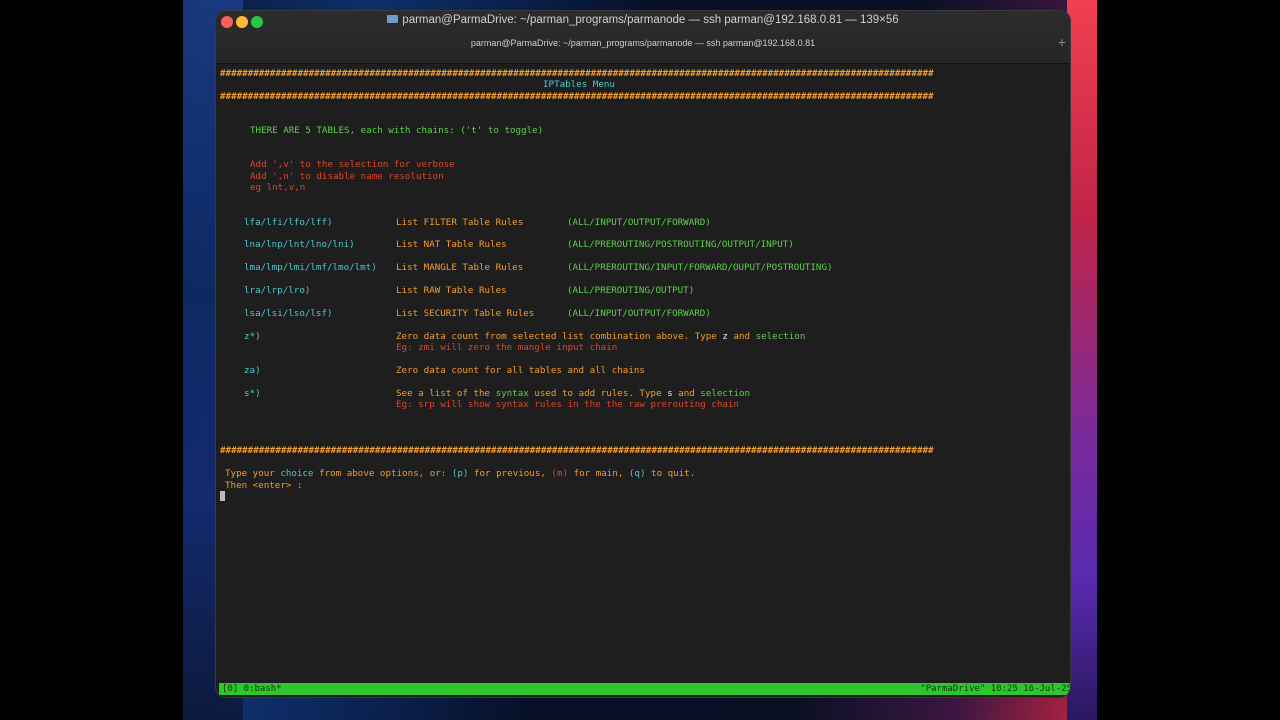 The width and height of the screenshot is (1280, 720). Describe the element at coordinates (264, 485) in the screenshot. I see `prompt-enter: Then <enter> :` at that location.